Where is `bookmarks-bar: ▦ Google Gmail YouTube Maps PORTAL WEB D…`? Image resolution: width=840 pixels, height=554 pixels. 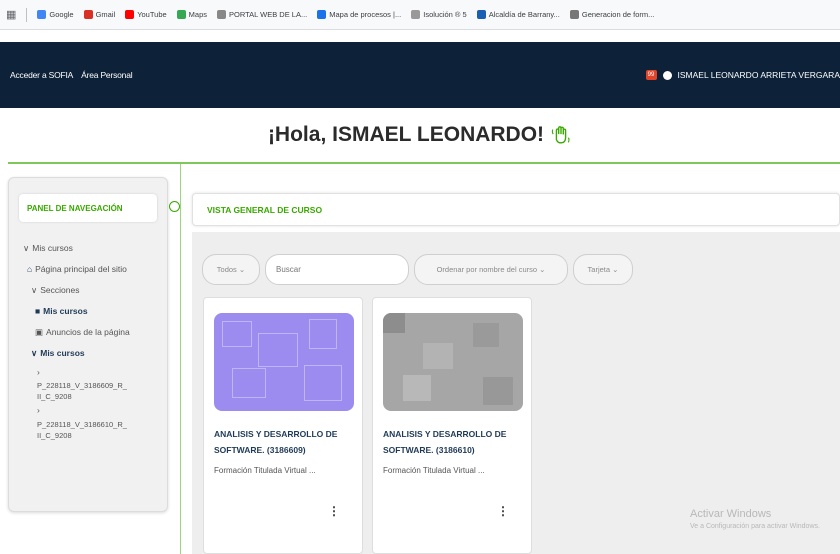
bookmarks-bar: ▦ Google Gmail YouTube Maps PORTAL WEB D… is located at coordinates (420, 15).